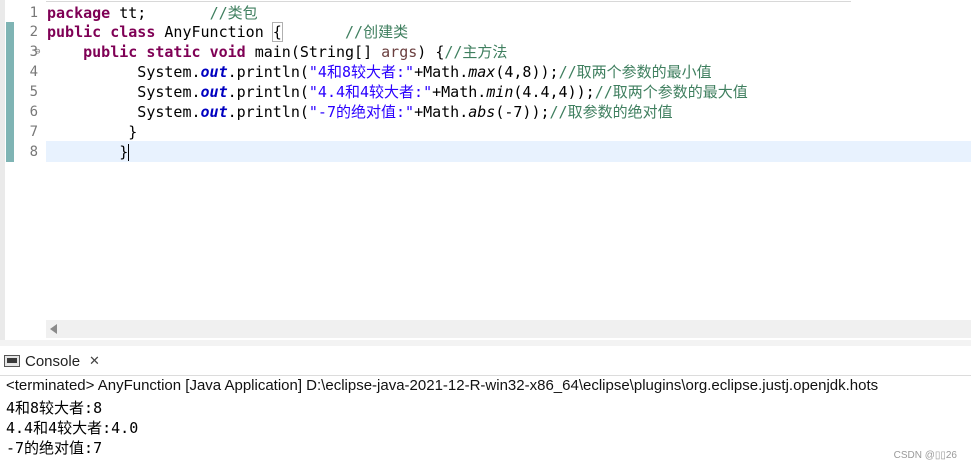 This screenshot has width=971, height=471. I want to click on comment-token: //创建类, so click(377, 32).